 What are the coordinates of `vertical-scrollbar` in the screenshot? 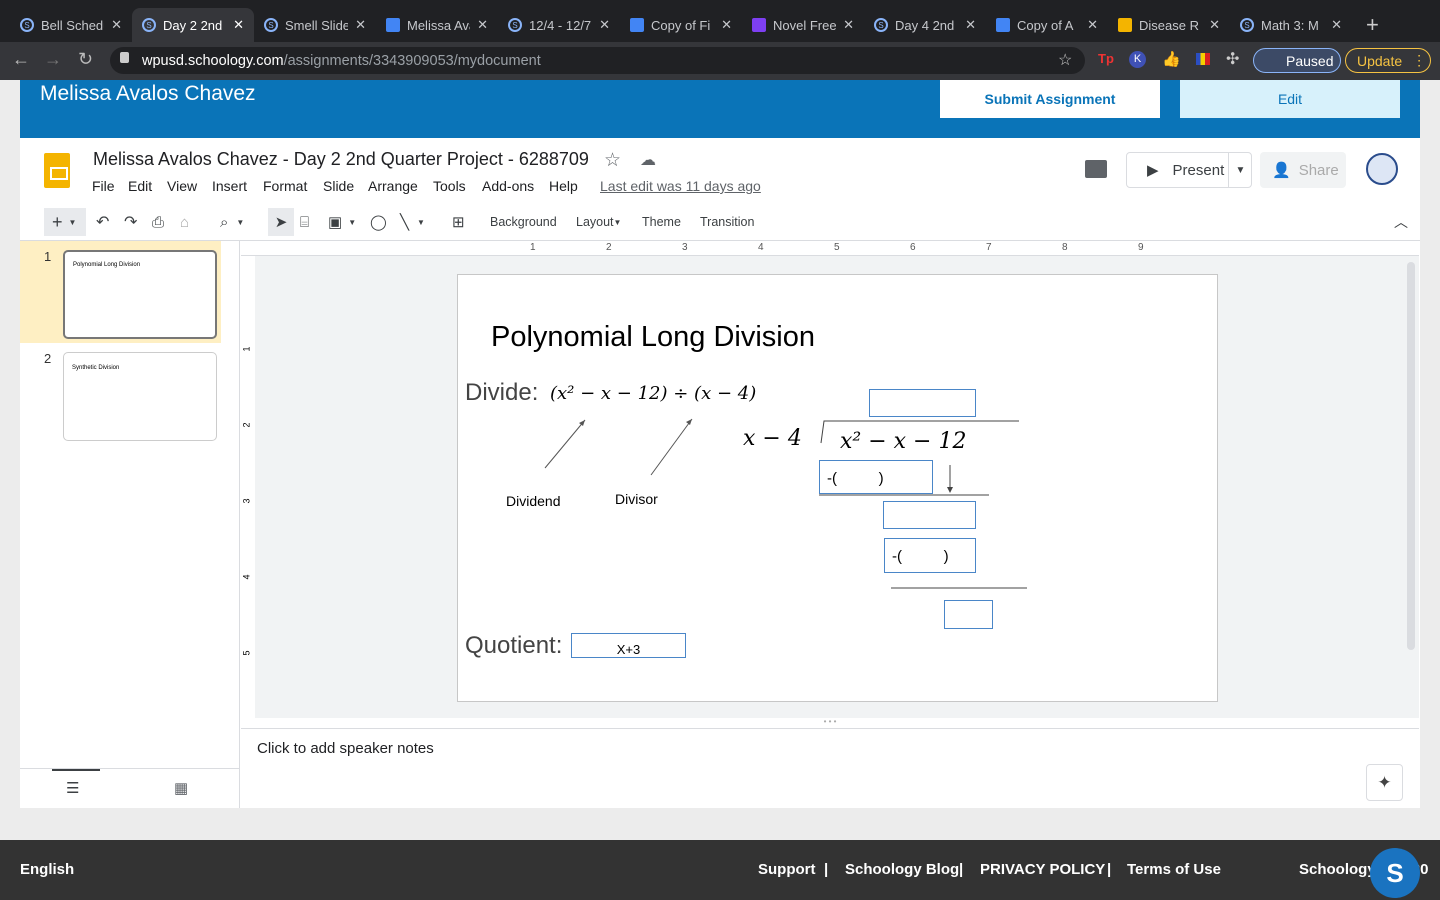 It's located at (1411, 456).